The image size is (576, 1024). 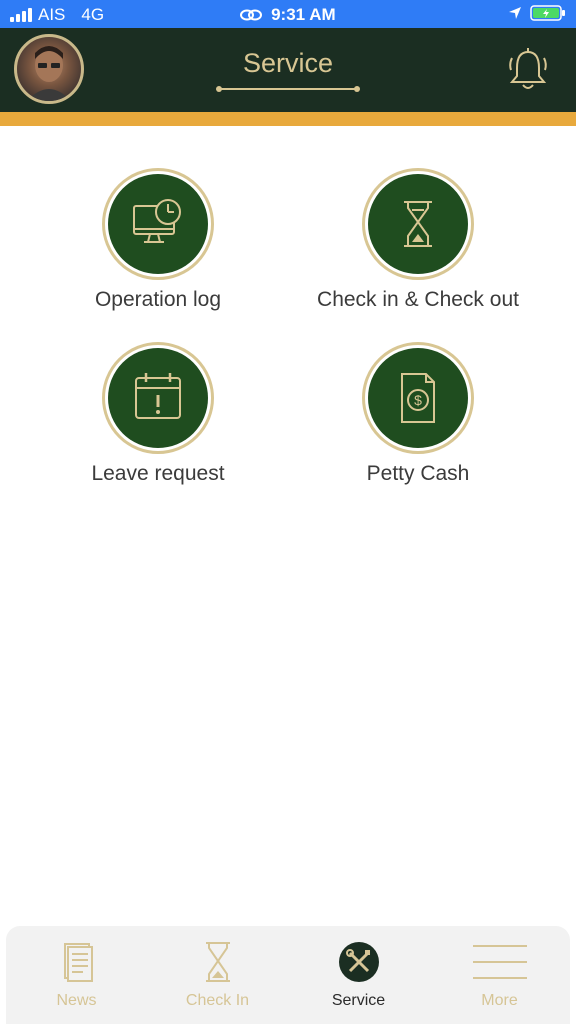 I want to click on page-title: Service, so click(x=288, y=63).